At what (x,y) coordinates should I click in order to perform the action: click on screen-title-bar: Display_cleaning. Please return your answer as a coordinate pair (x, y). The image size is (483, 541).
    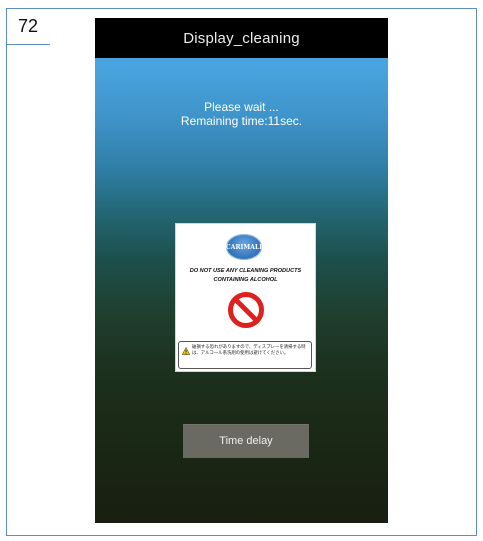
    Looking at the image, I should click on (241, 38).